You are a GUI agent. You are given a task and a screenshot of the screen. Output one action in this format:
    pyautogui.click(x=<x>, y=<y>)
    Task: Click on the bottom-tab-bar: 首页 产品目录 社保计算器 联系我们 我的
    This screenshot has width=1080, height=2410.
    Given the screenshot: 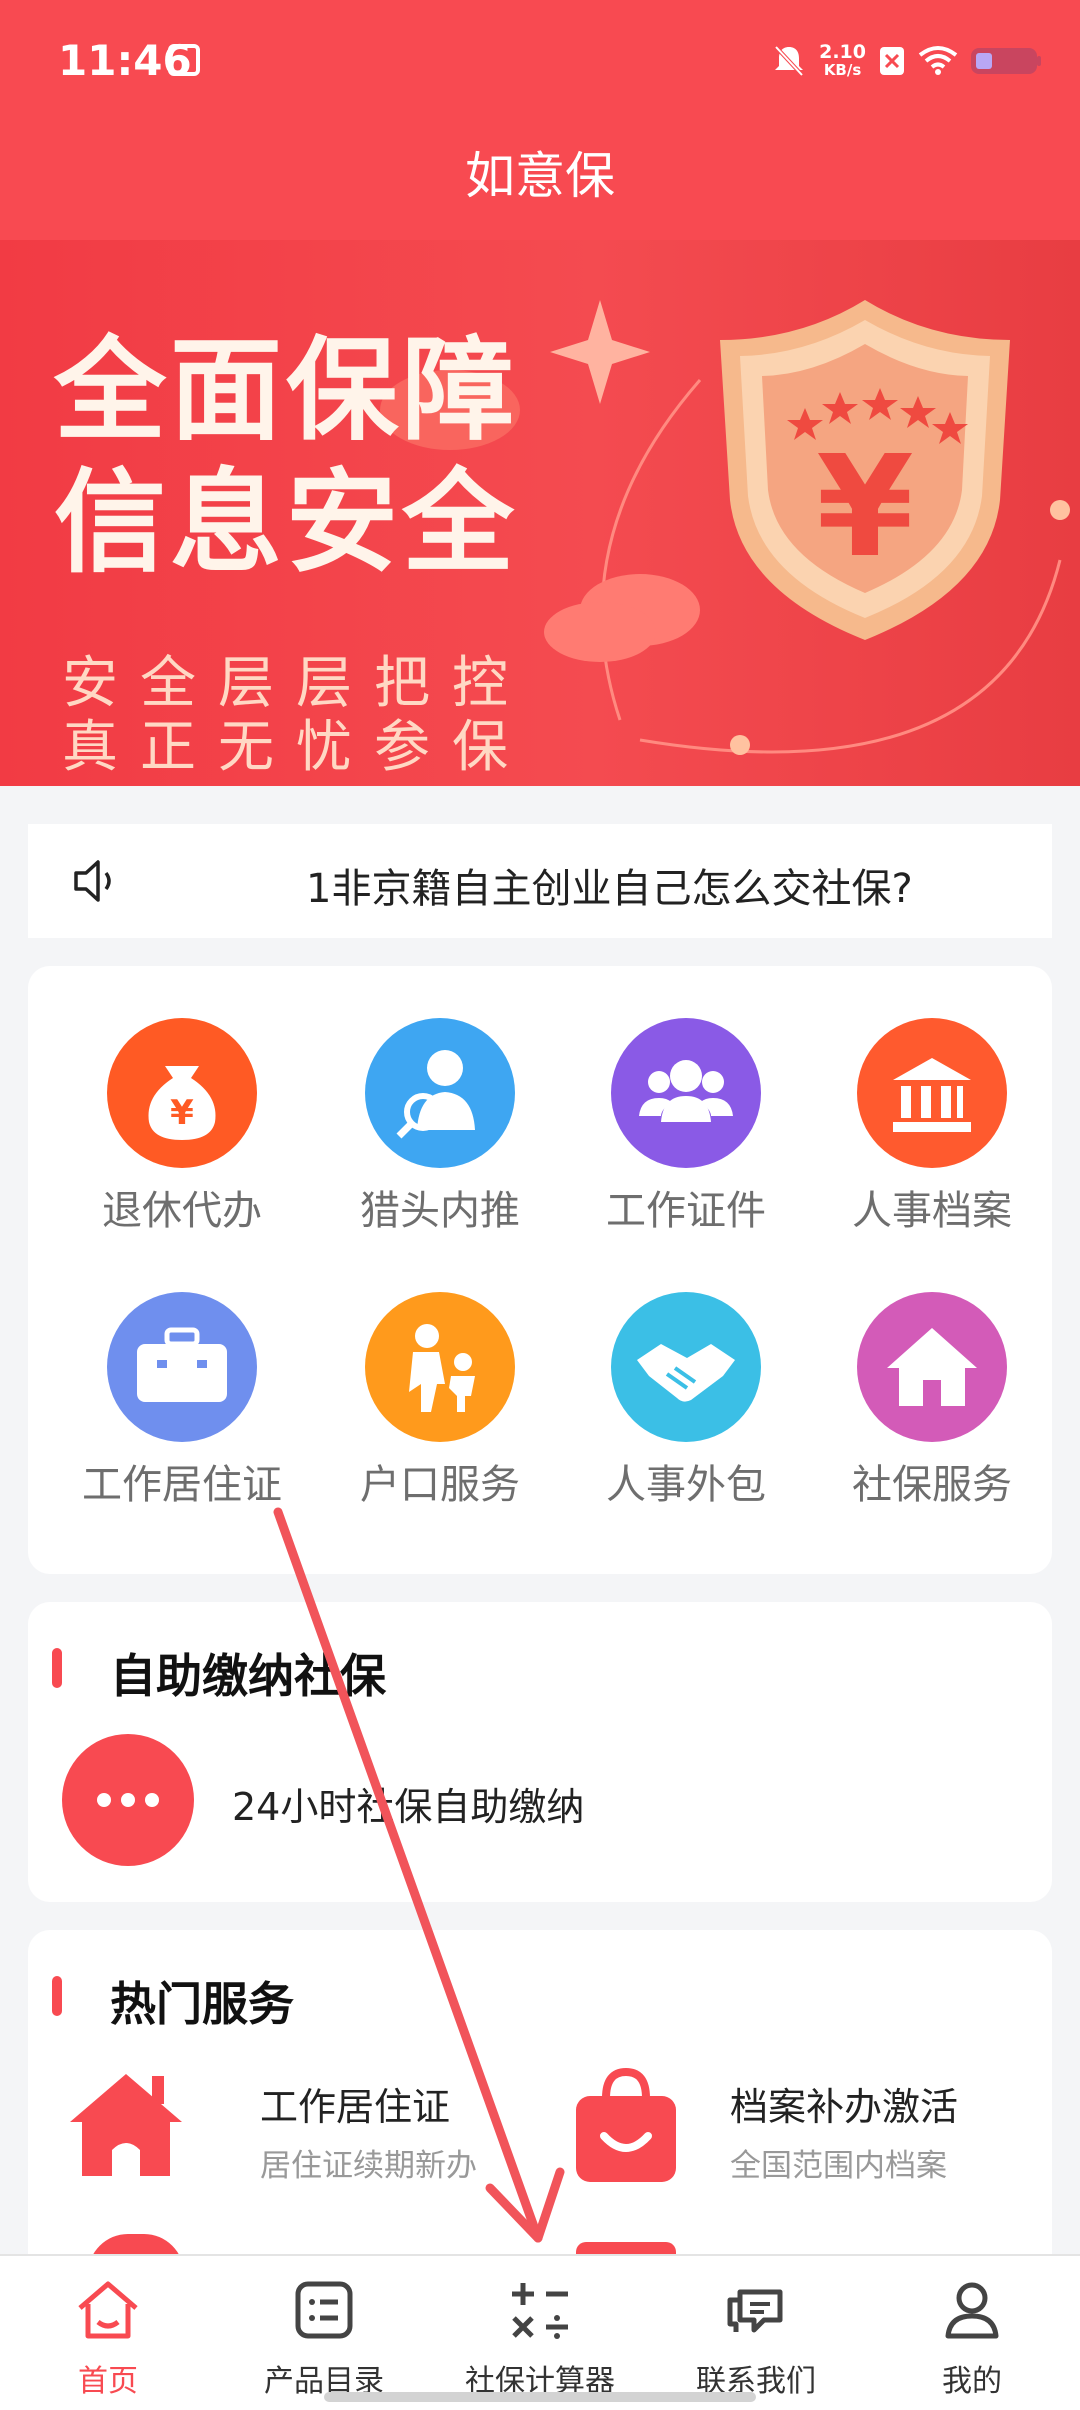 What is the action you would take?
    pyautogui.click(x=540, y=2332)
    